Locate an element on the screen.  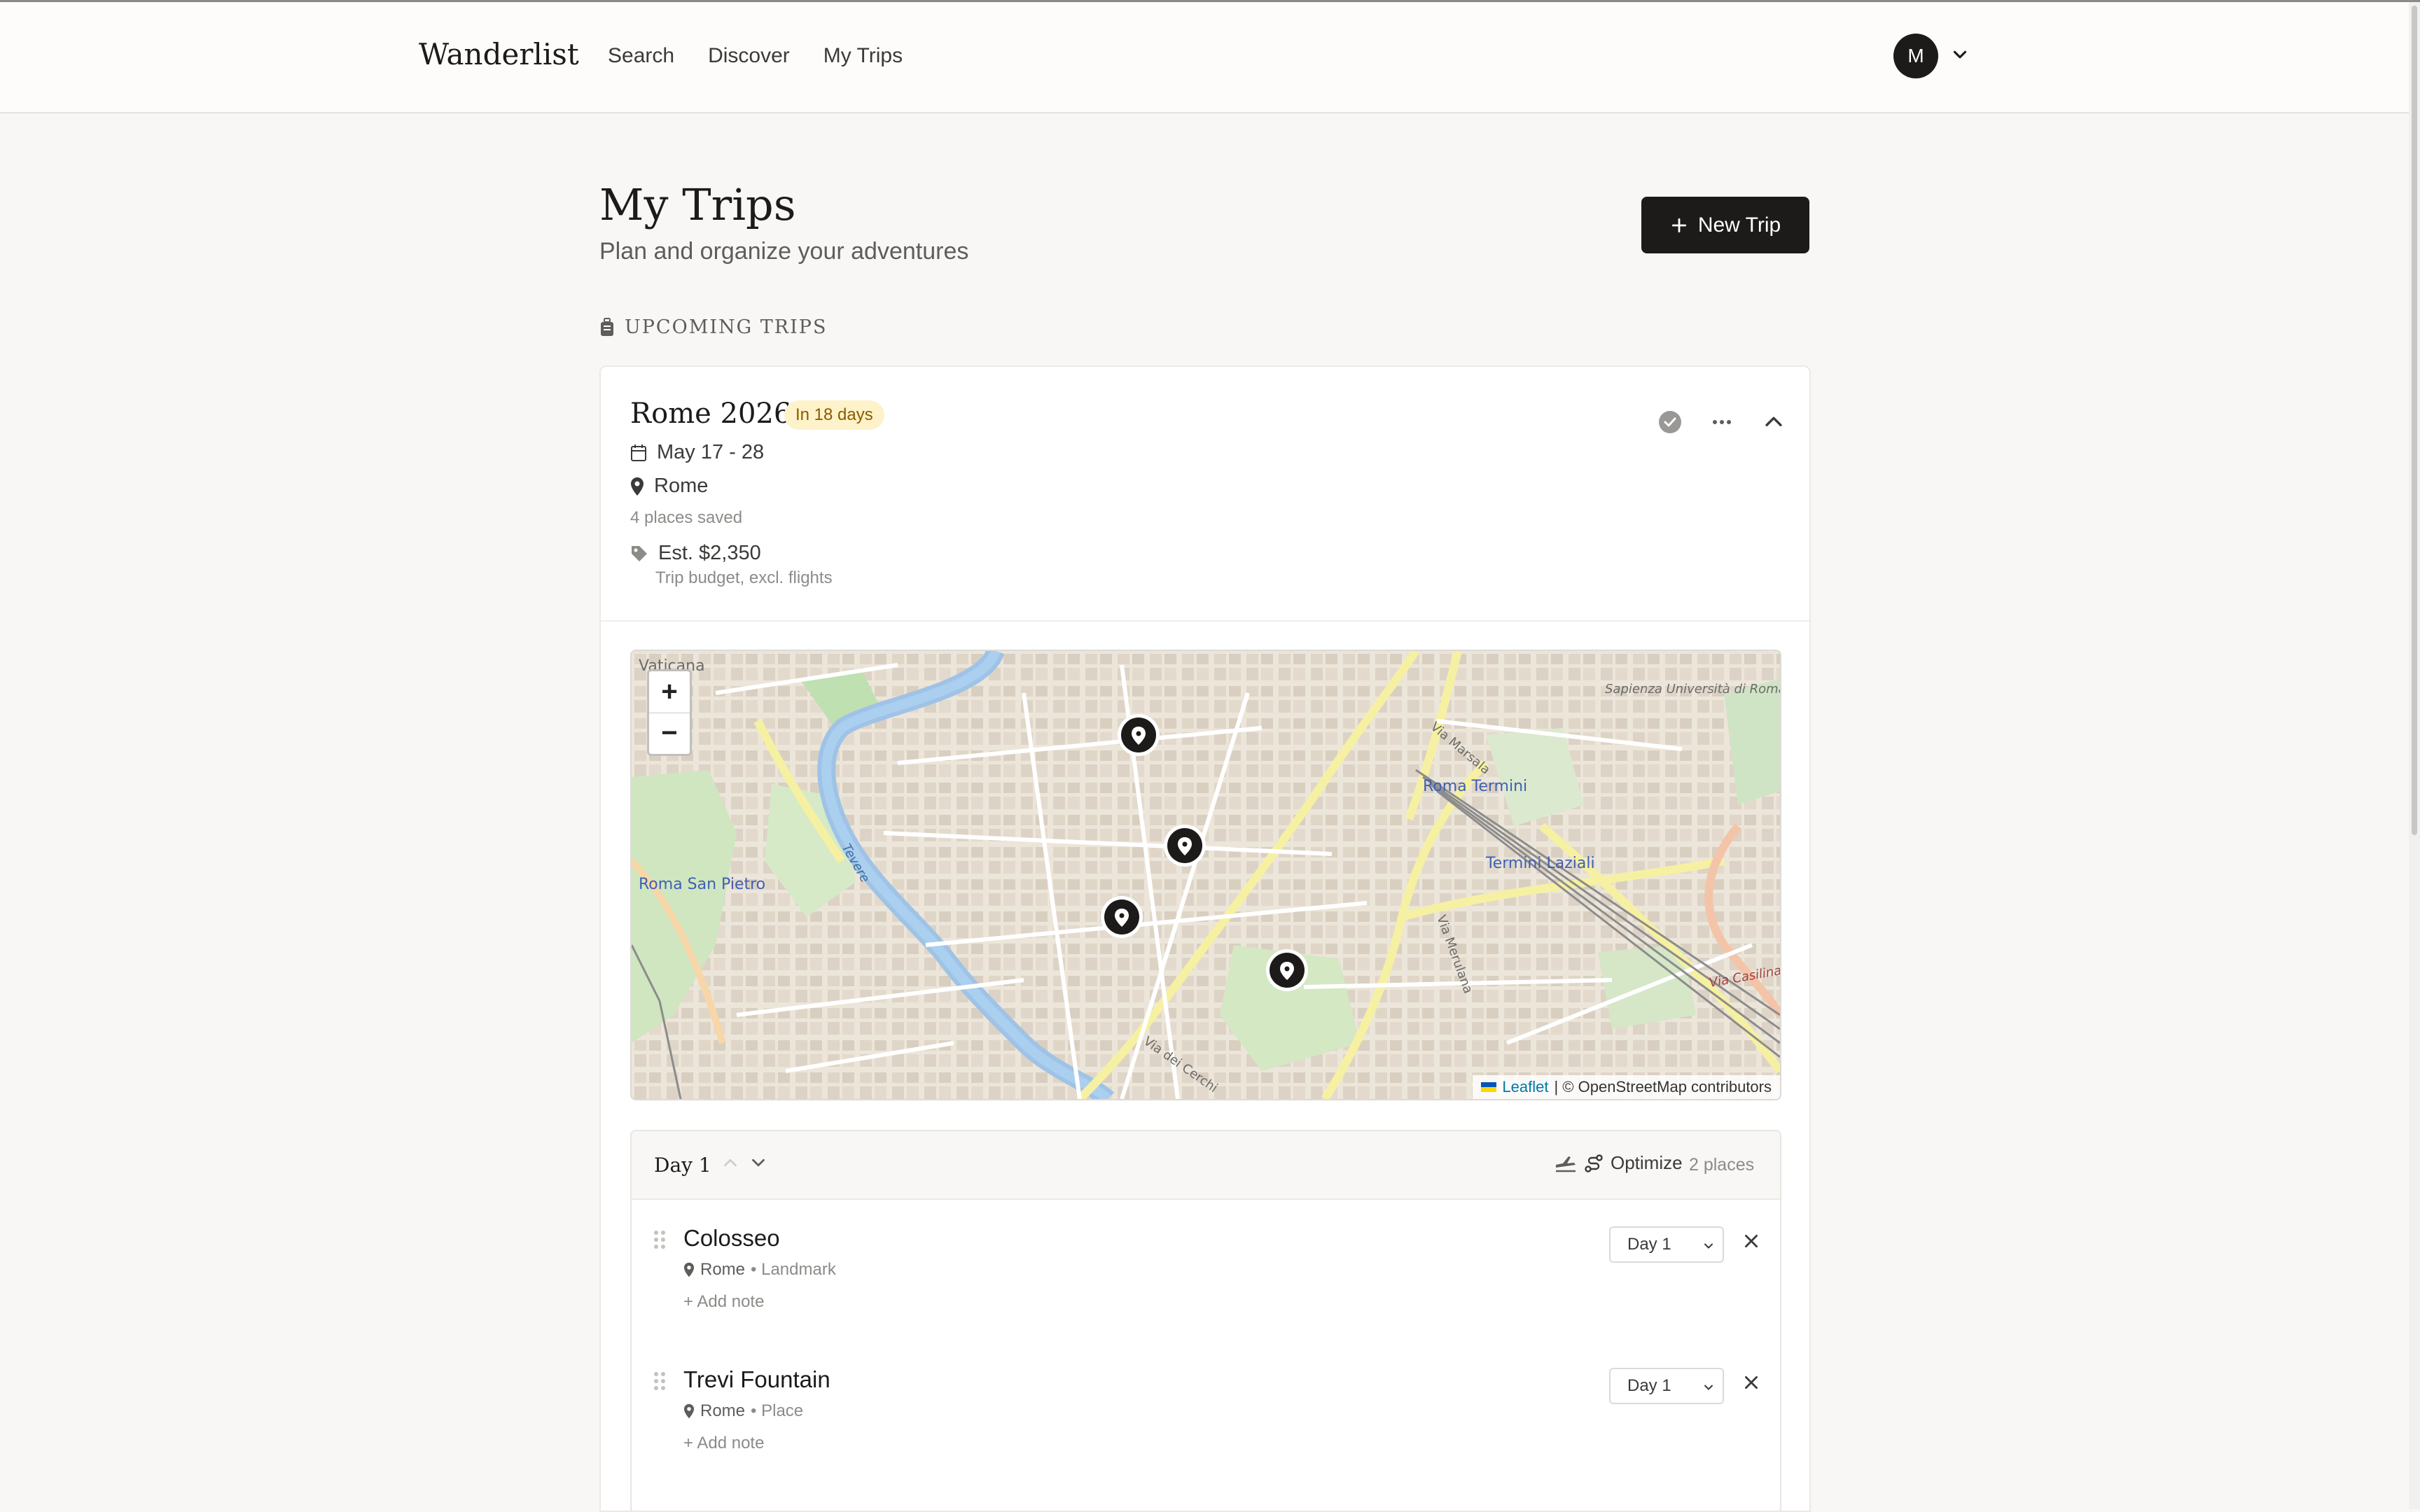
place-count: 2 places is located at coordinates (1722, 1165).